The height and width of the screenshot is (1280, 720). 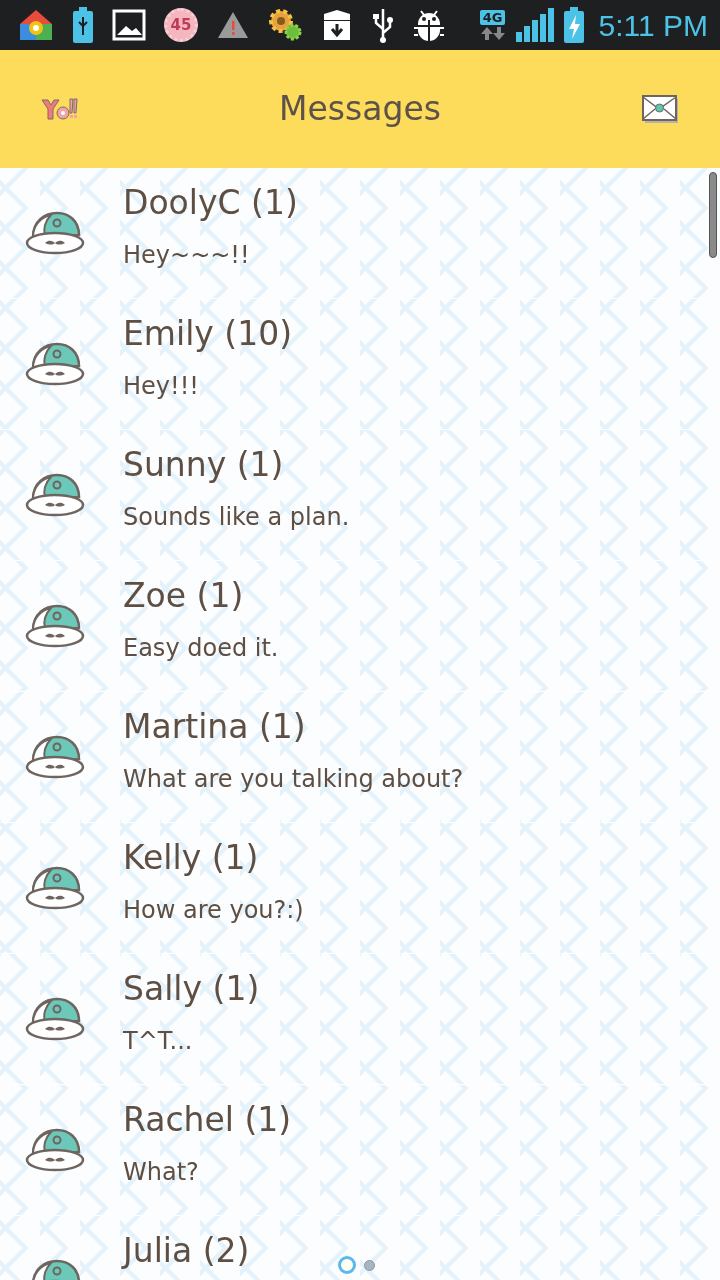 I want to click on signal-icon, so click(x=534, y=25).